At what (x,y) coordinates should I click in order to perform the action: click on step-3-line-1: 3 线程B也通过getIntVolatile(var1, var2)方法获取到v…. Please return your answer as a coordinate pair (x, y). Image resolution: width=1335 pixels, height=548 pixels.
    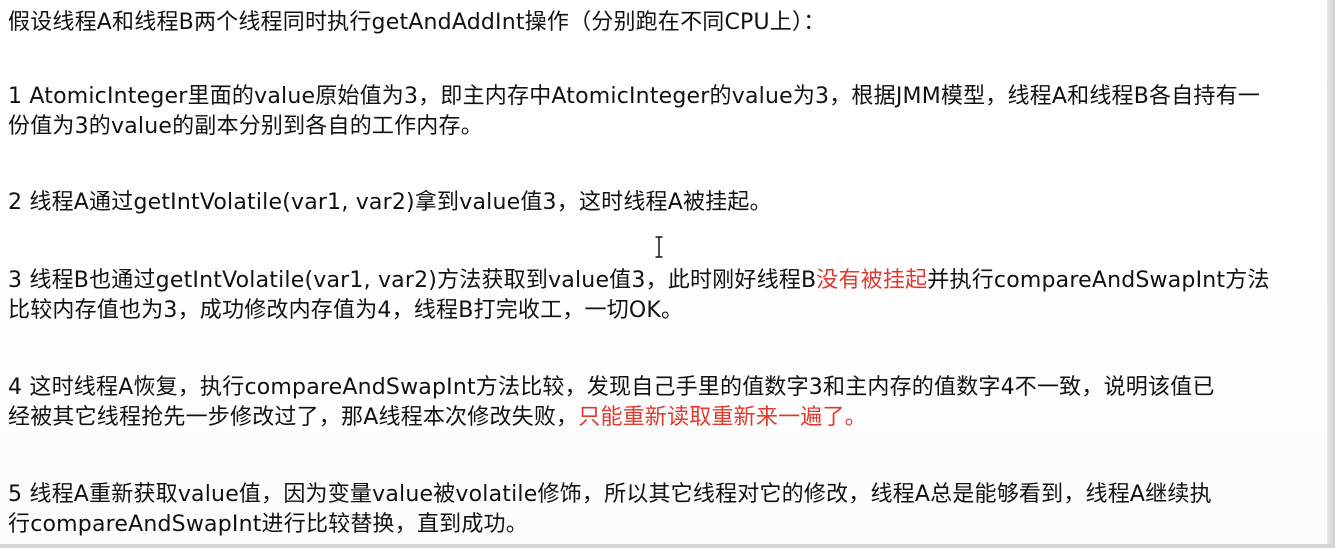
    Looking at the image, I should click on (639, 281).